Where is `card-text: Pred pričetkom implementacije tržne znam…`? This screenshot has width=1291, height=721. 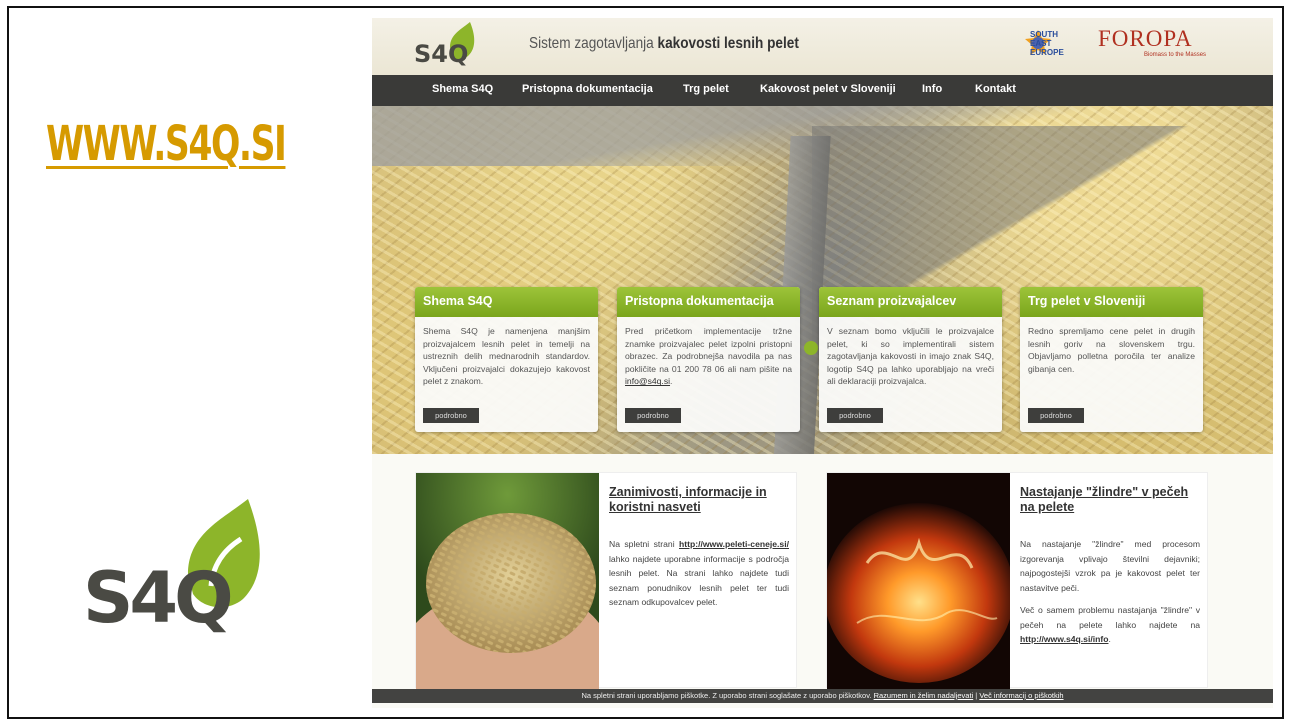
card-text: Pred pričetkom implementacije tržne znam… is located at coordinates (708, 362).